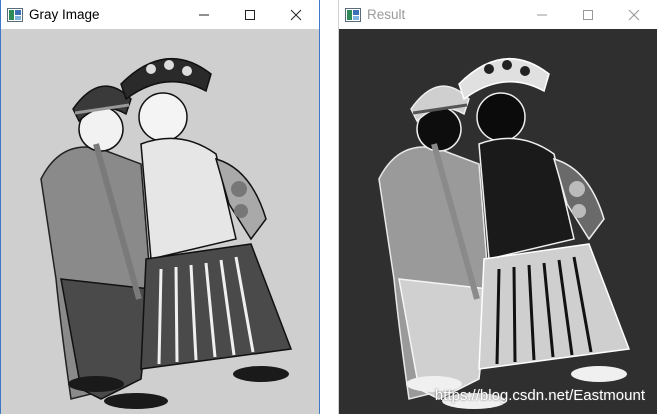 Image resolution: width=657 pixels, height=414 pixels. I want to click on result-titlebar: Result, so click(498, 14).